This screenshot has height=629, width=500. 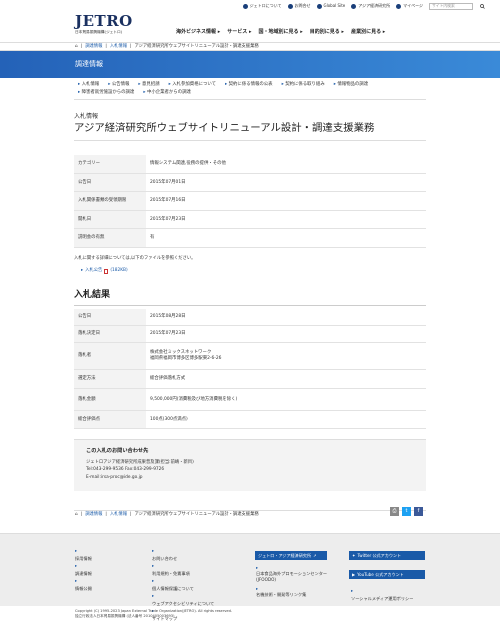 What do you see at coordinates (245, 6) in the screenshot?
I see `about-icon` at bounding box center [245, 6].